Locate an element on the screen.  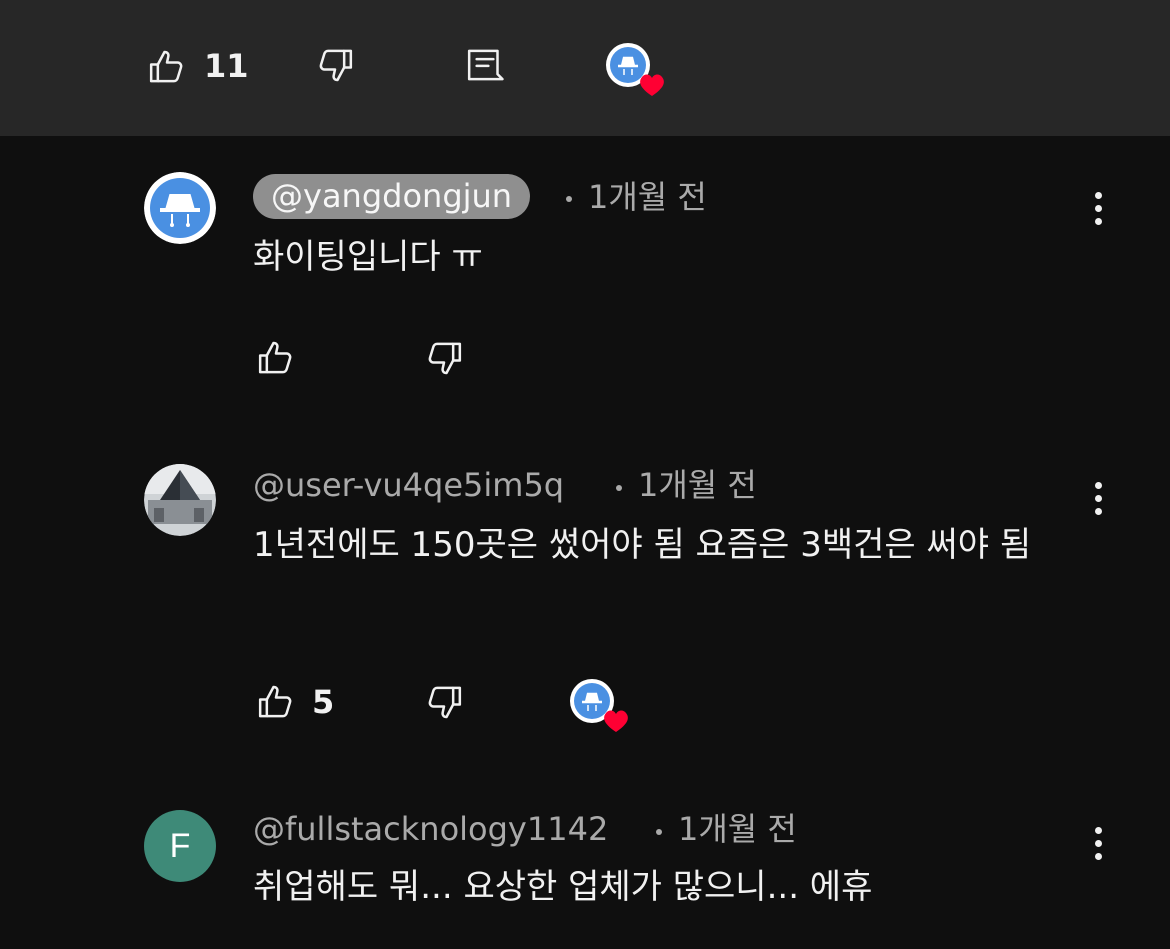
comment-author-handle: @fullstacknology1142 is located at coordinates (430, 829).